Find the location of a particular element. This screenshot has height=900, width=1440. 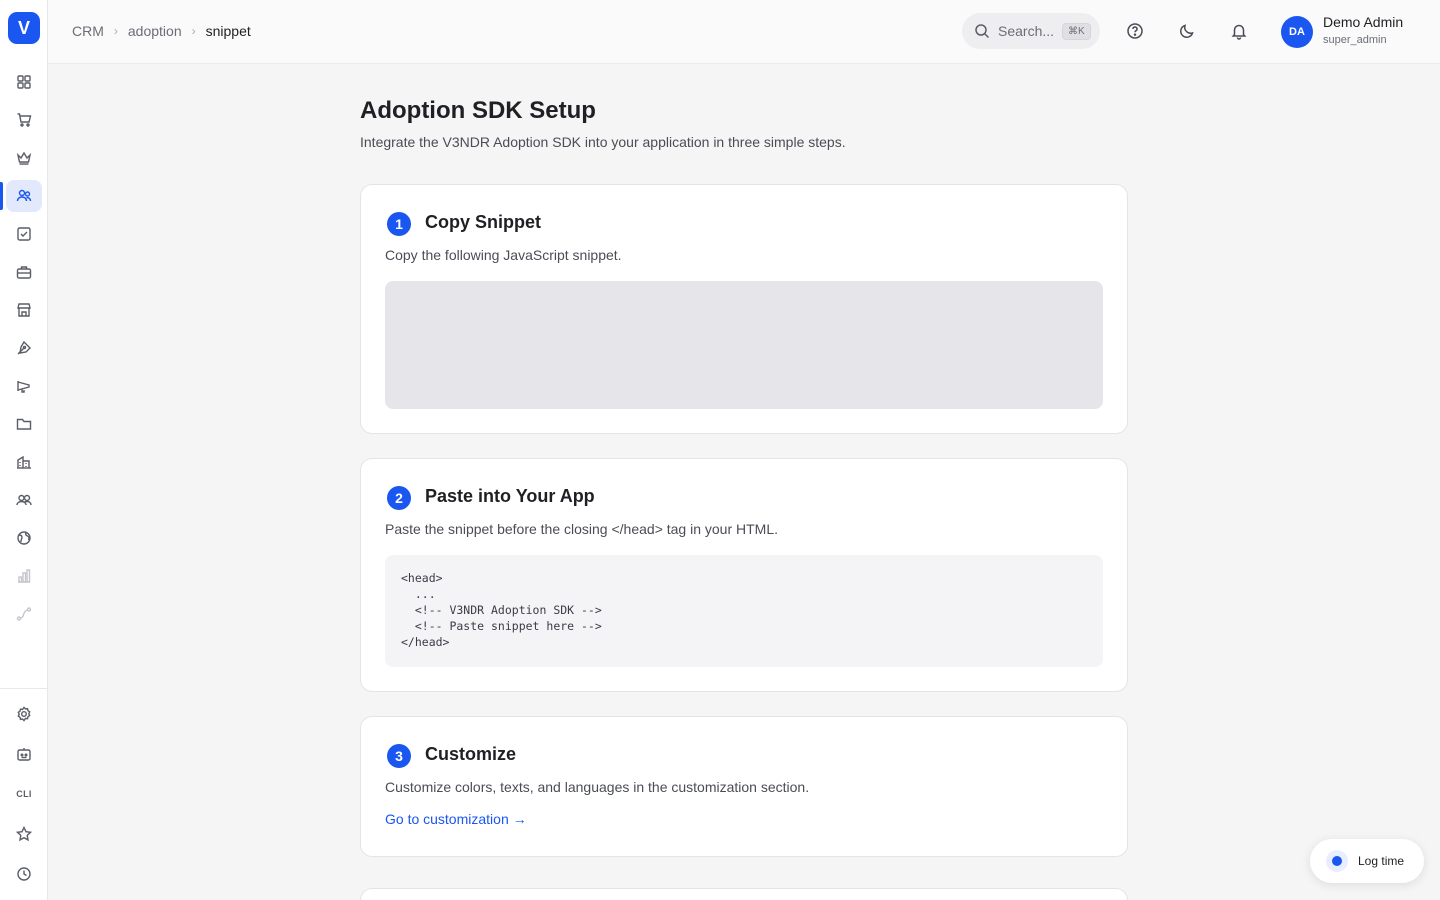

sidebar: V CLI is located at coordinates (24, 450).